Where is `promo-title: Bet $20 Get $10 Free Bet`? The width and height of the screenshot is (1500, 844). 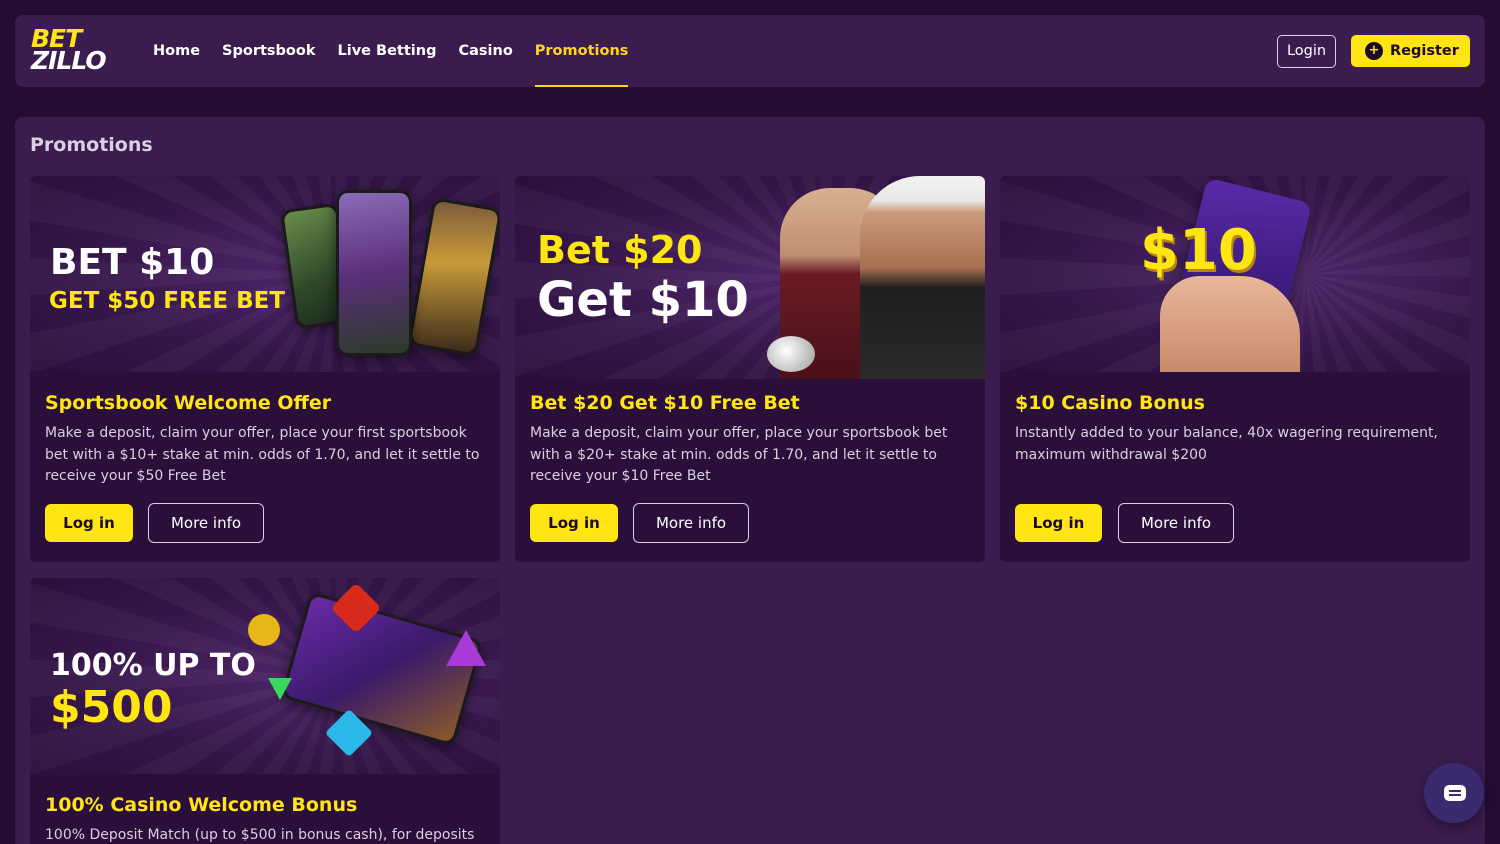
promo-title: Bet $20 Get $10 Free Bet is located at coordinates (665, 403).